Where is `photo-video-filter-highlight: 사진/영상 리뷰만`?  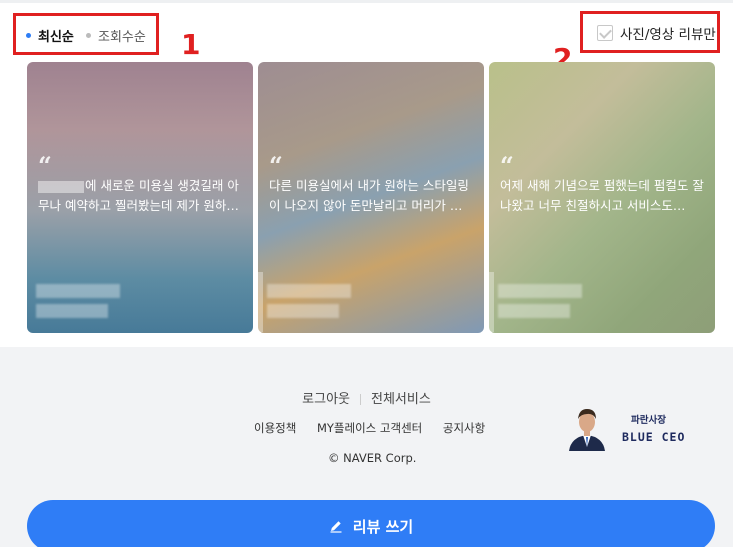
photo-video-filter-highlight: 사진/영상 리뷰만 is located at coordinates (650, 32).